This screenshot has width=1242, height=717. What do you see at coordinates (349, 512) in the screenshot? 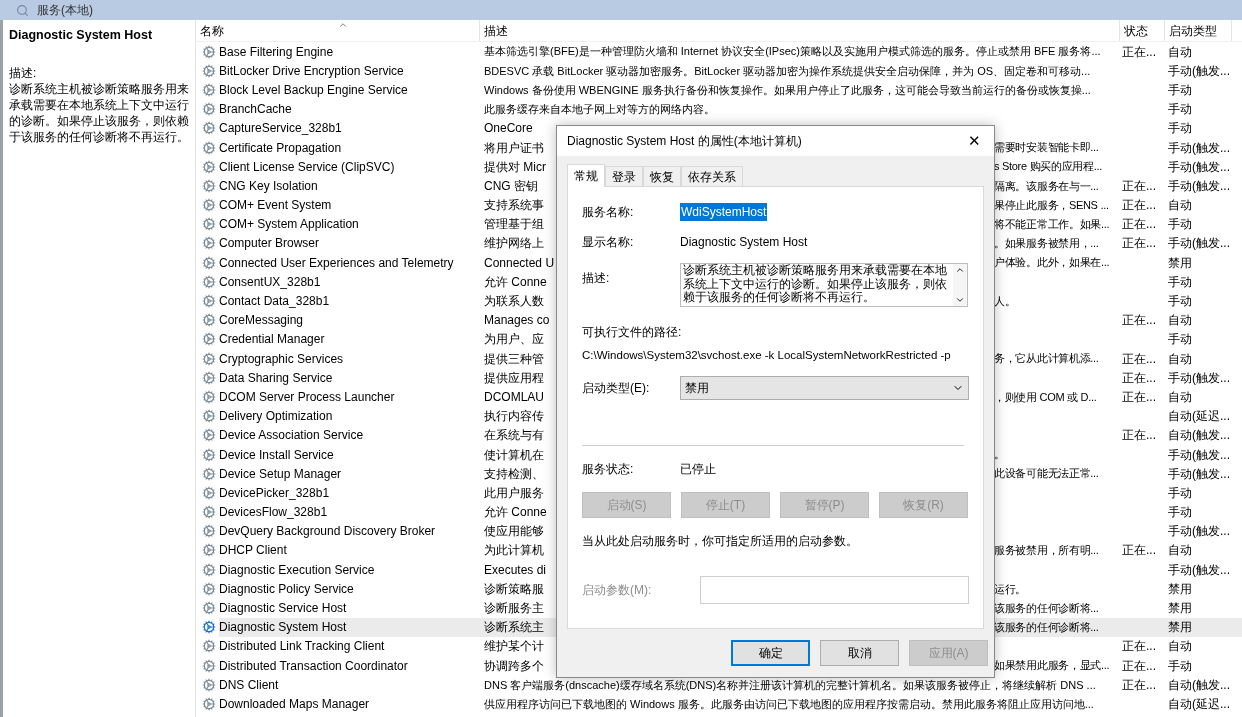
I see `service-name: DevicesFlow_328b1` at bounding box center [349, 512].